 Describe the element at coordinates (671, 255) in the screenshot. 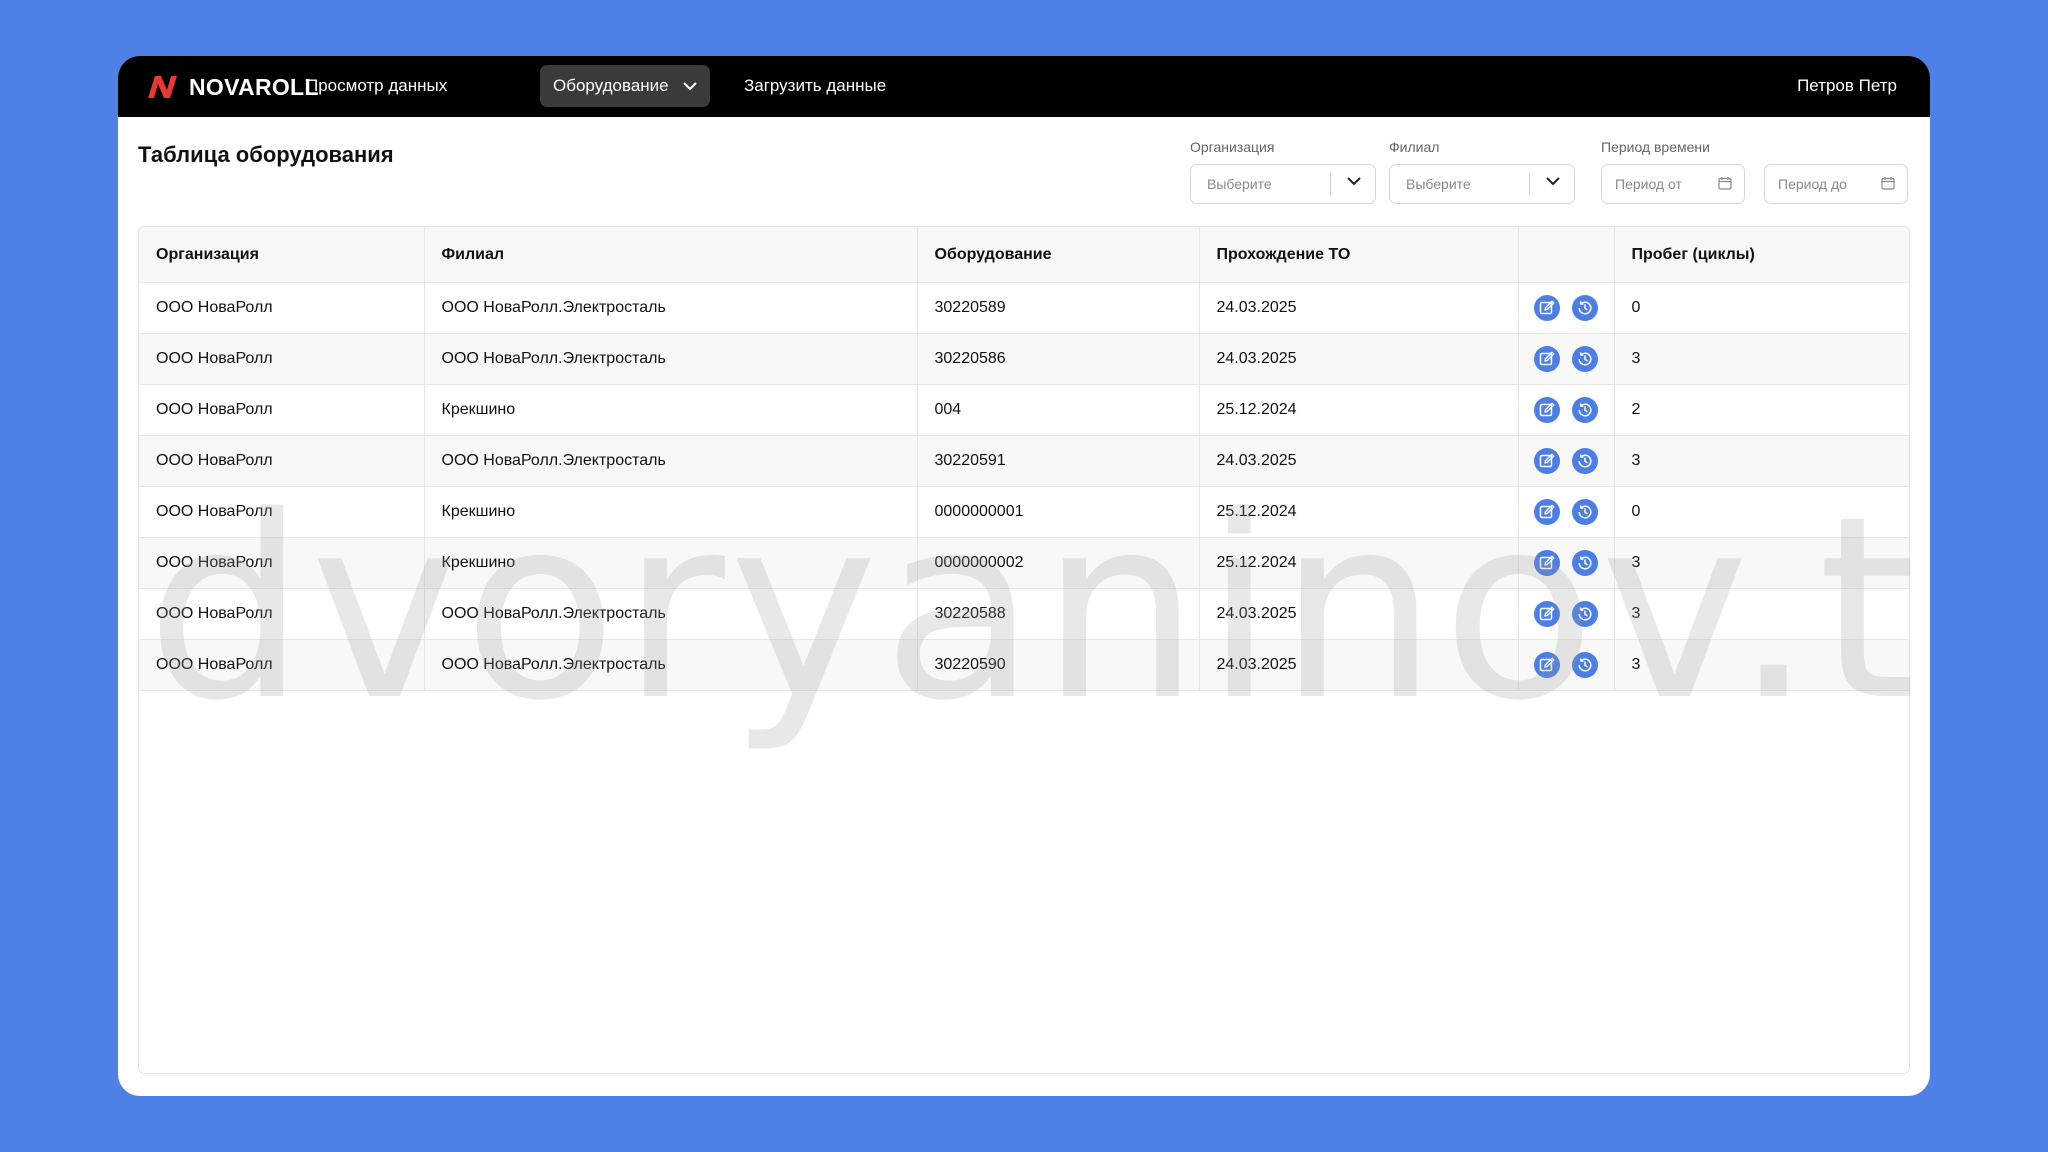

I see `column-header-branch: Филиал` at that location.